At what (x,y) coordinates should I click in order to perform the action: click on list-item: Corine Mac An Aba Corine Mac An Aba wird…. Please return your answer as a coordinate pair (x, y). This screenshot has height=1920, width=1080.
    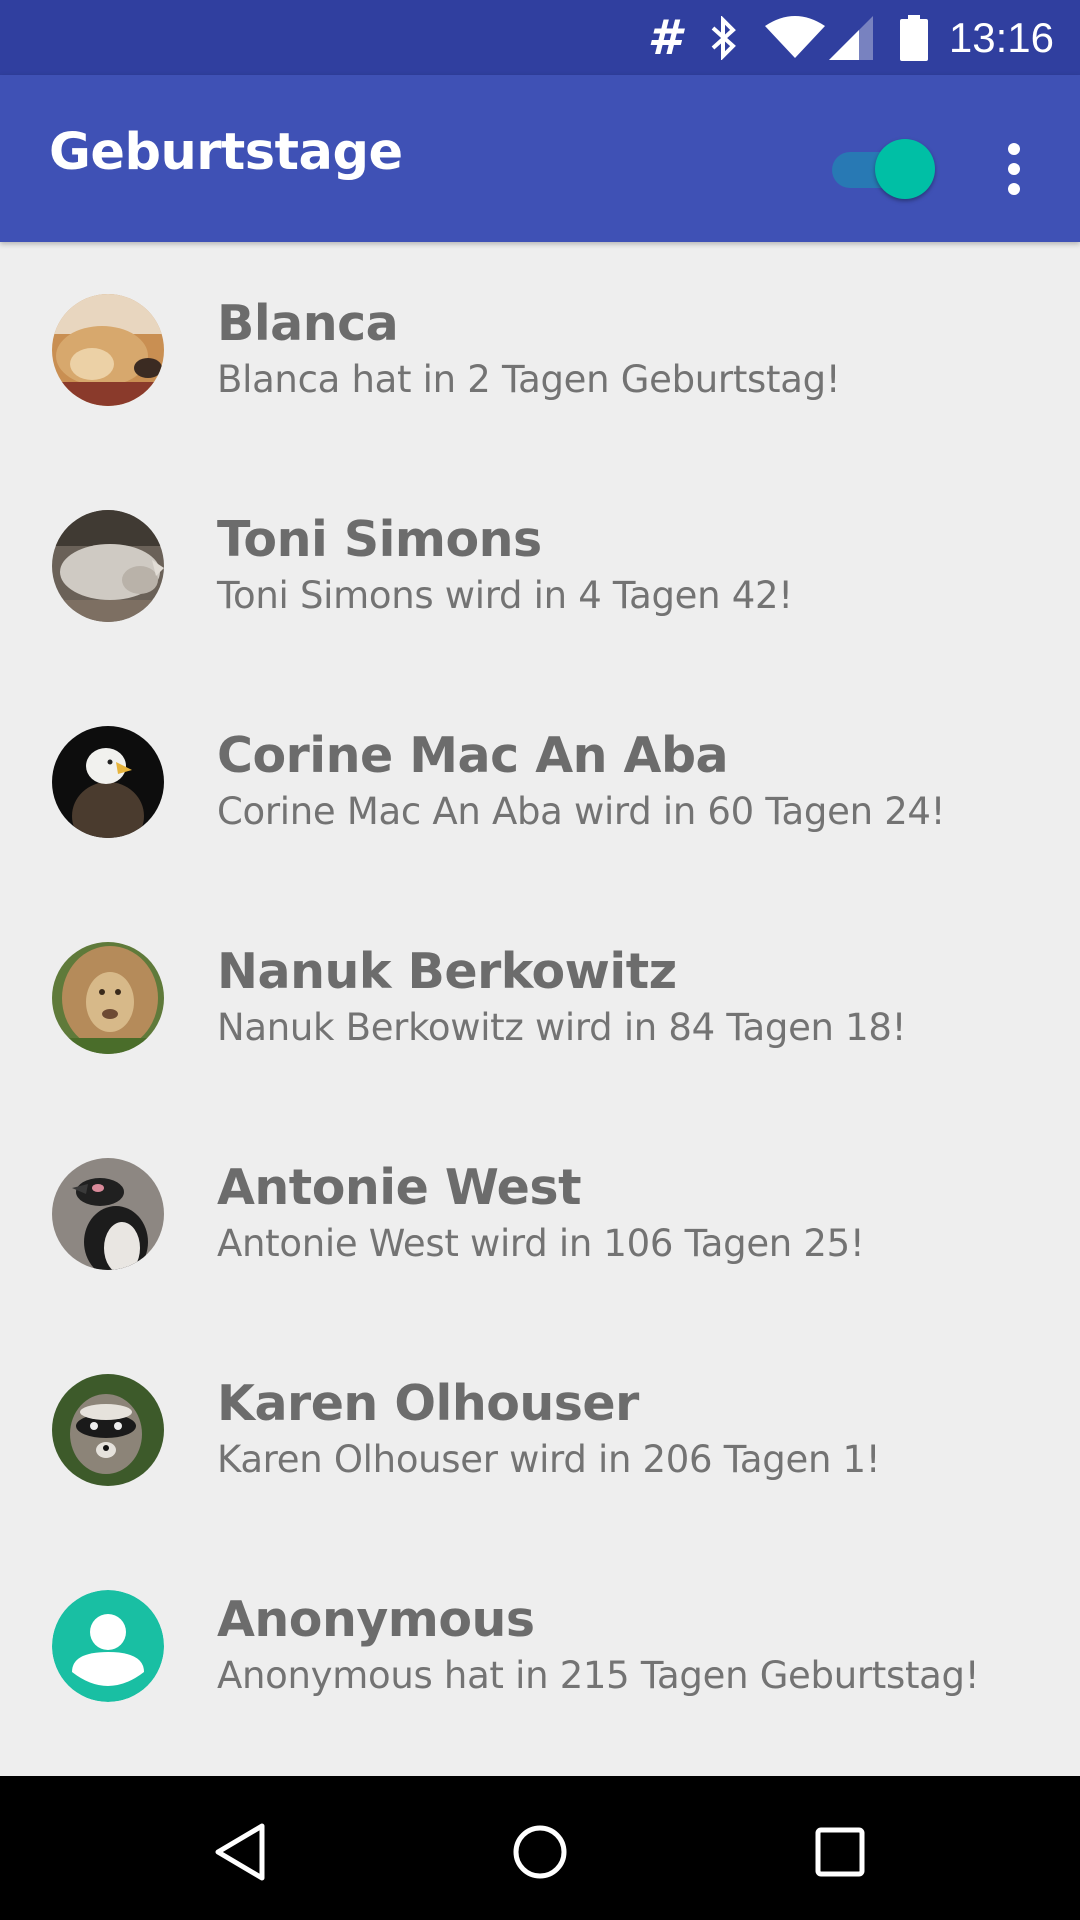
    Looking at the image, I should click on (540, 782).